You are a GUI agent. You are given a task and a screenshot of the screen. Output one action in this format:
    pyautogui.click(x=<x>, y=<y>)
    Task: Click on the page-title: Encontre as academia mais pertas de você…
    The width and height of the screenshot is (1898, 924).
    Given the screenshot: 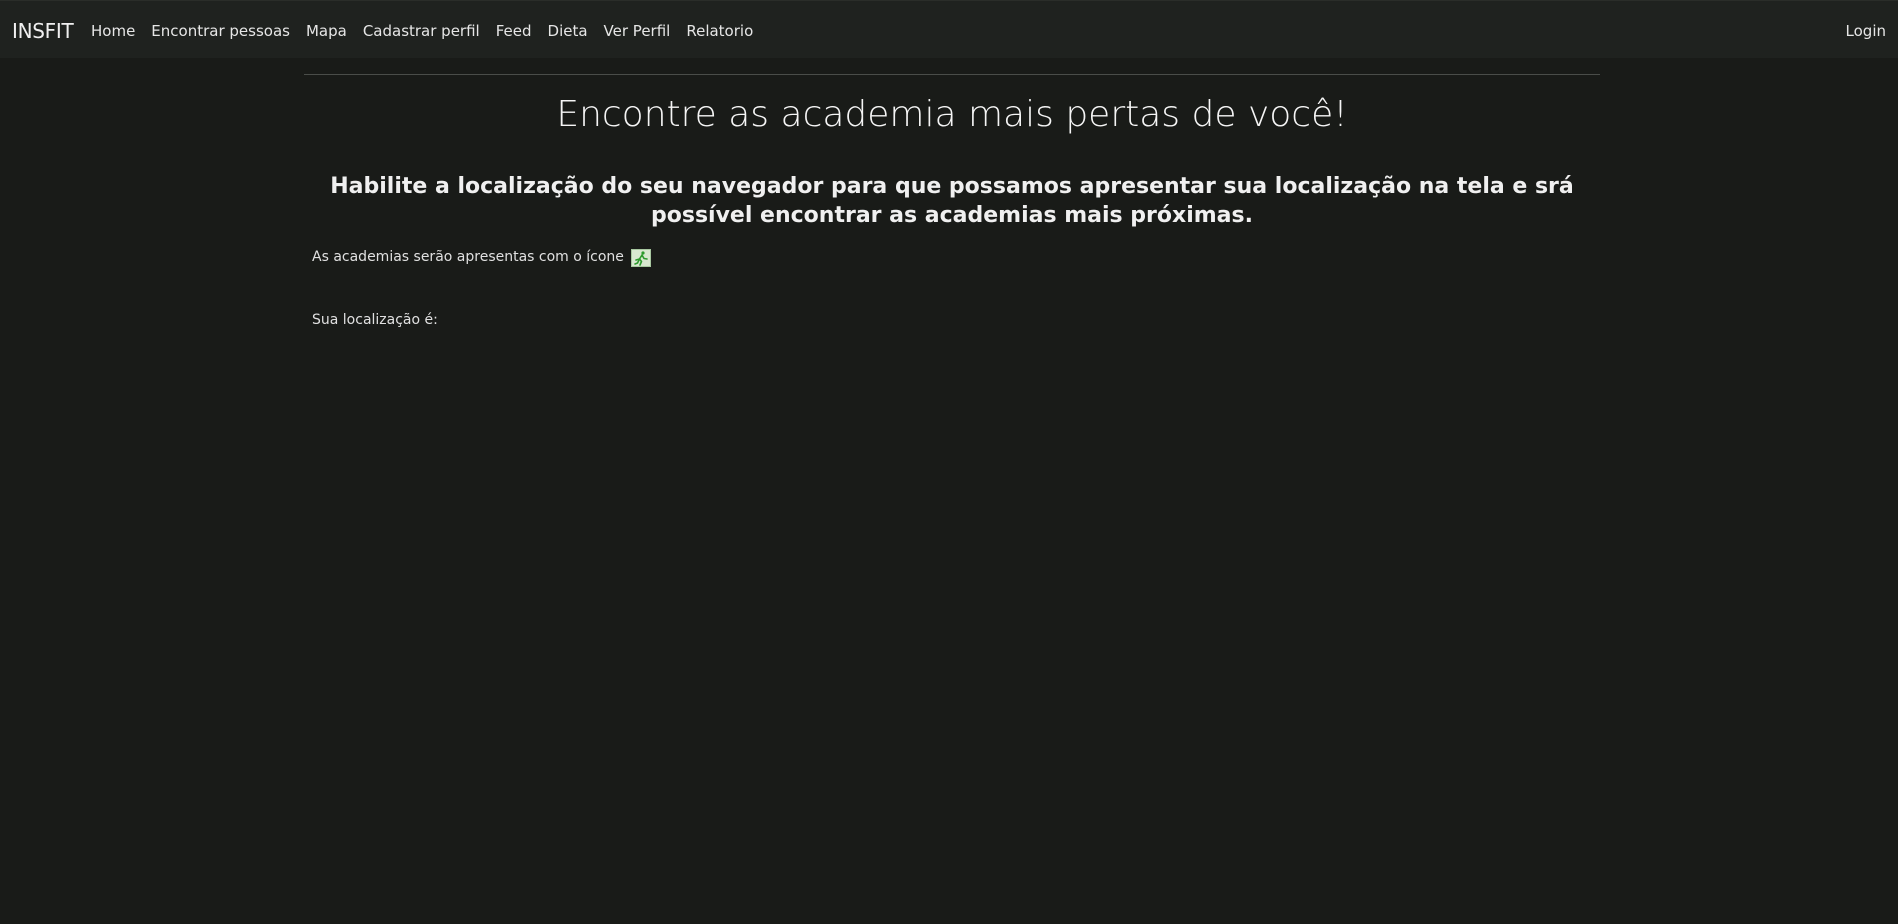 What is the action you would take?
    pyautogui.click(x=952, y=114)
    